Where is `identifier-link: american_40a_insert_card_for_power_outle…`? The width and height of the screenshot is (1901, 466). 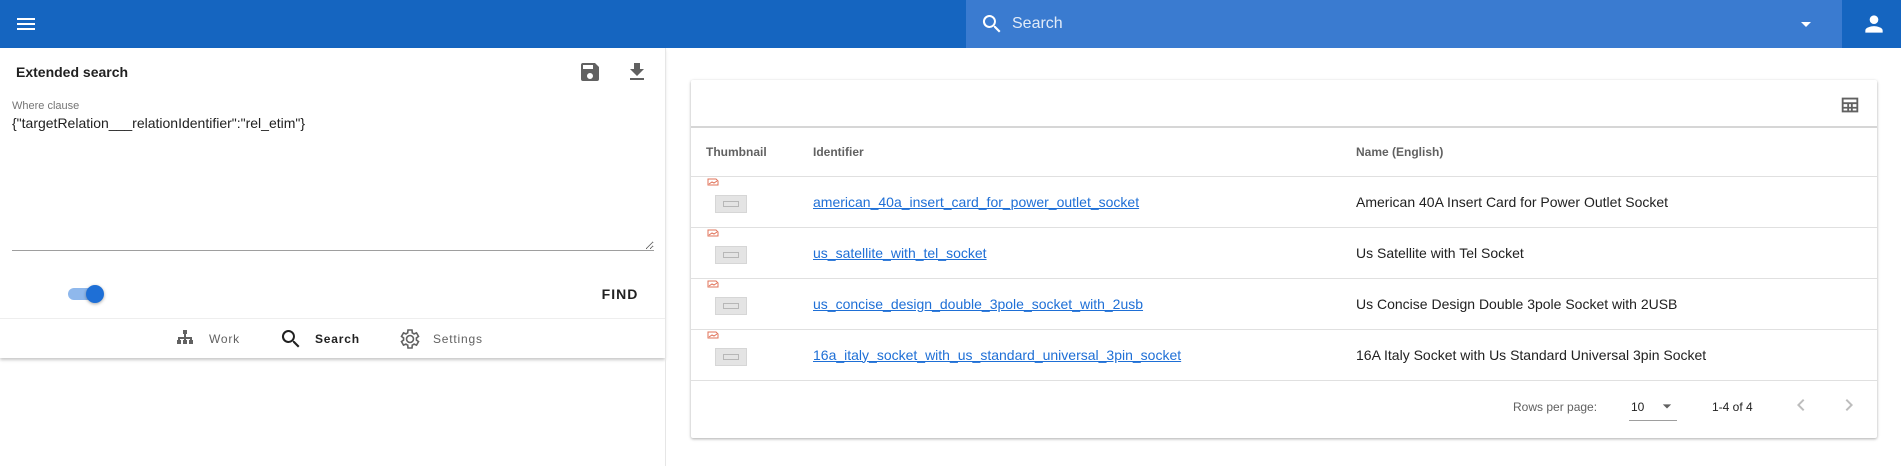
identifier-link: american_40a_insert_card_for_power_outle… is located at coordinates (976, 202).